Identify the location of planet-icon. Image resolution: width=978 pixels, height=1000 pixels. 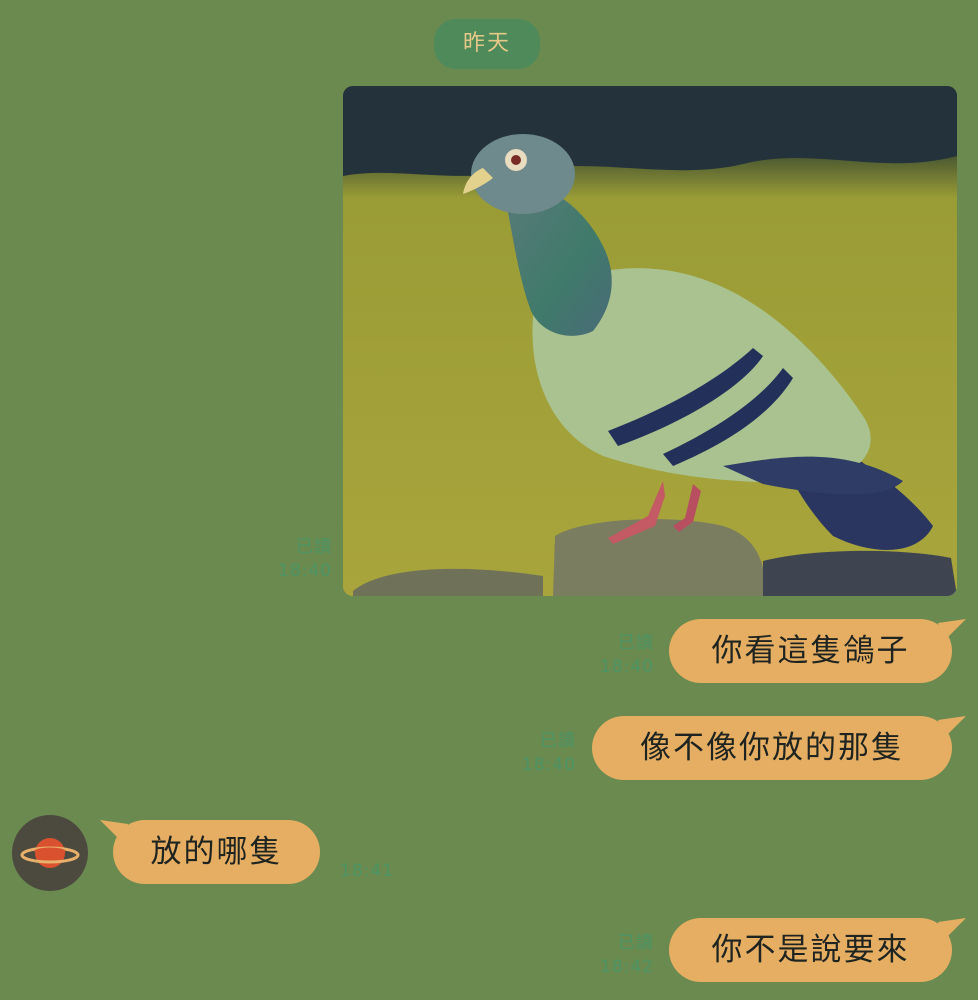
(50, 853).